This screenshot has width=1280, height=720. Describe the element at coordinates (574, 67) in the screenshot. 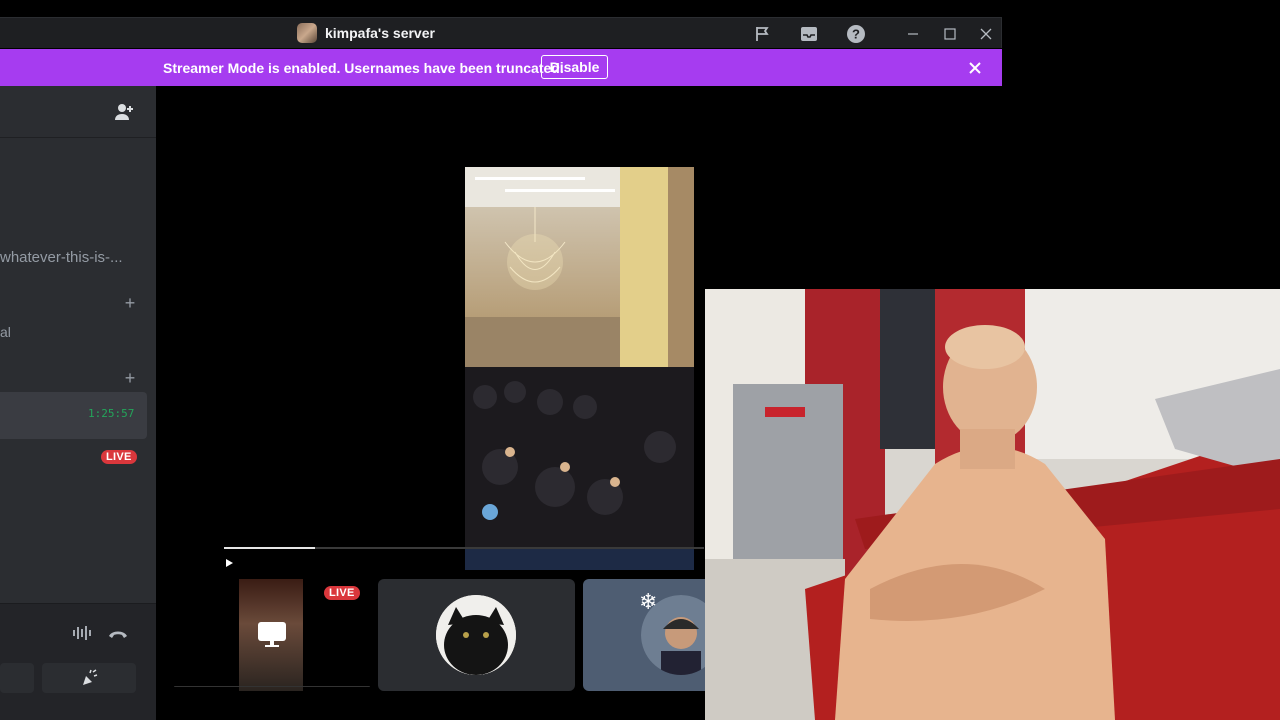

I see `disable-button: Disable` at that location.